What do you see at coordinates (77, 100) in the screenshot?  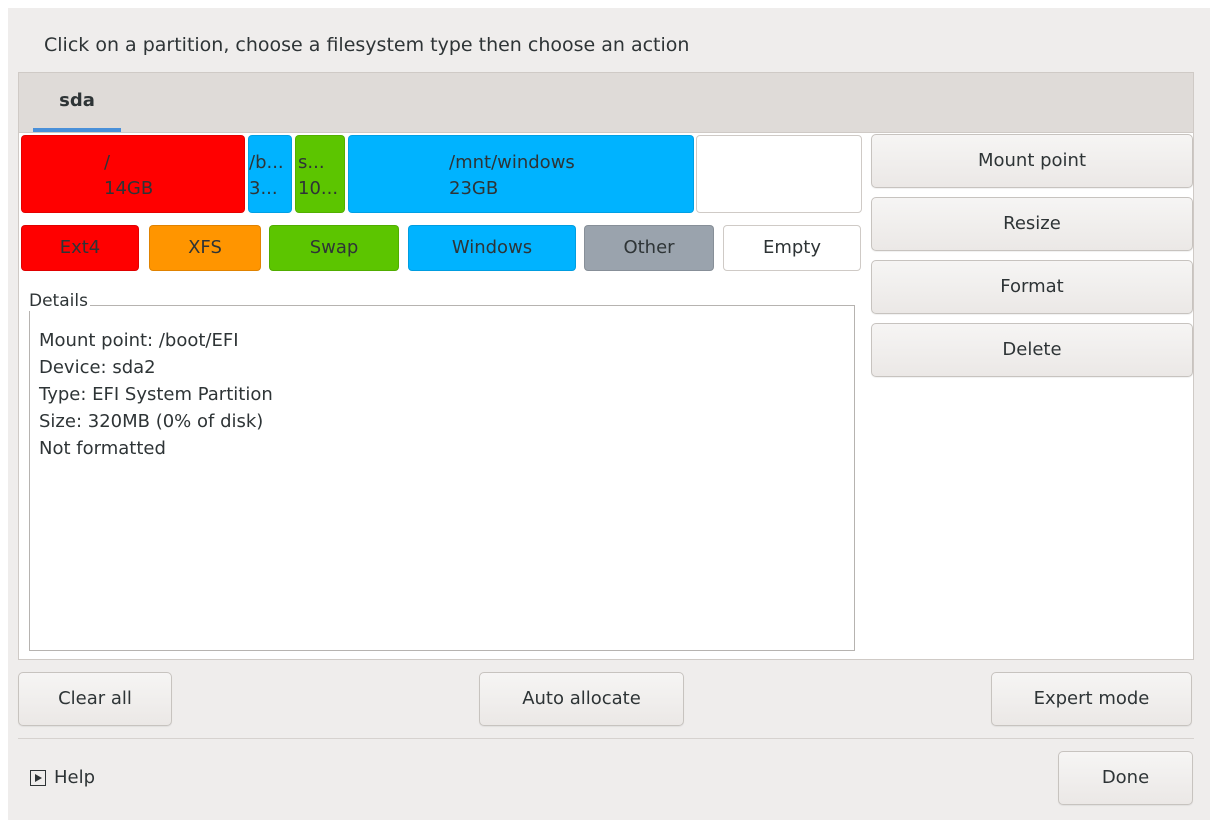 I see `tab-label: sda` at bounding box center [77, 100].